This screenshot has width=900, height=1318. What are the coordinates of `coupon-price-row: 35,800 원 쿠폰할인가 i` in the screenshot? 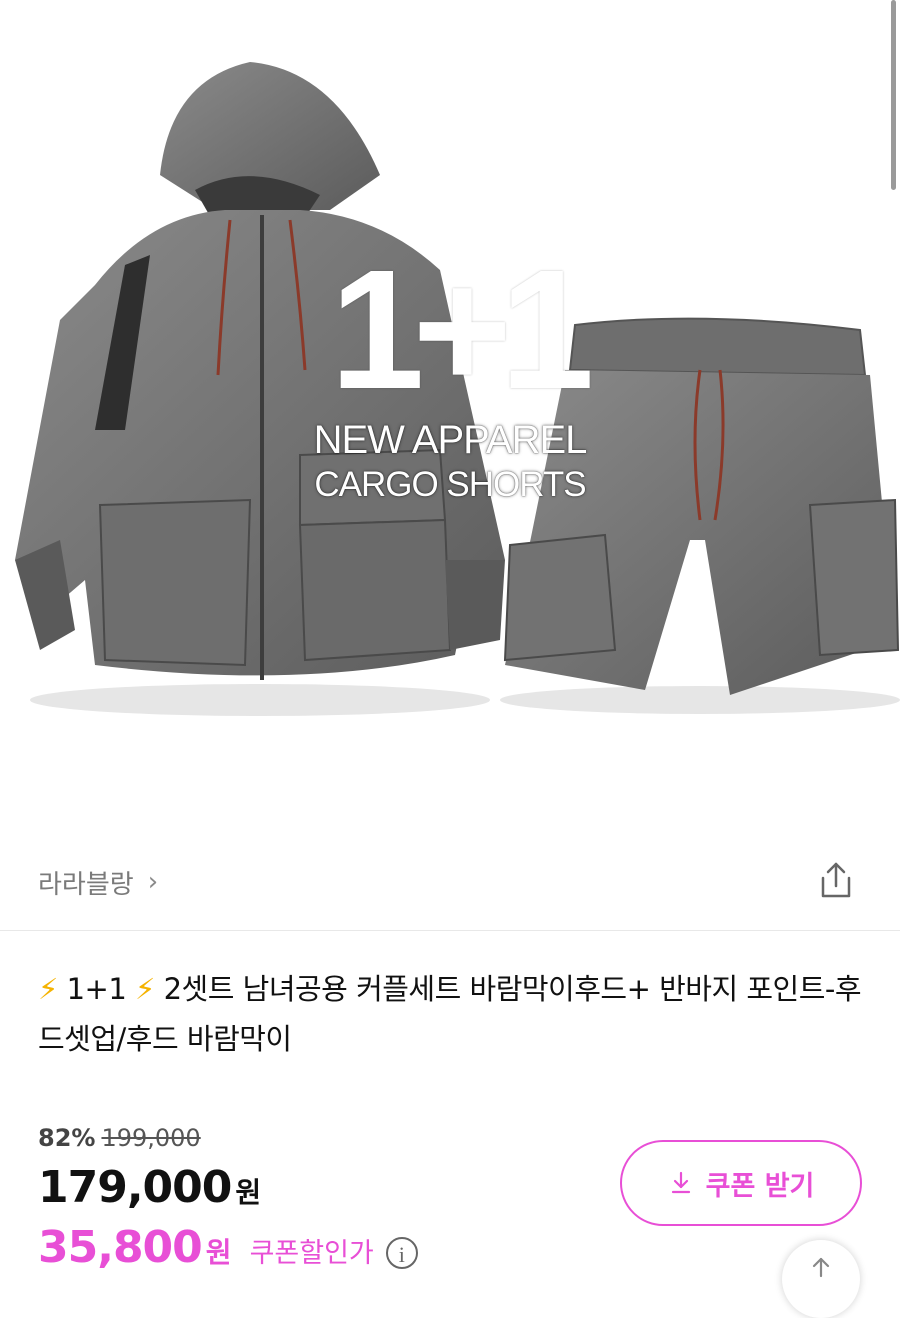 It's located at (228, 1247).